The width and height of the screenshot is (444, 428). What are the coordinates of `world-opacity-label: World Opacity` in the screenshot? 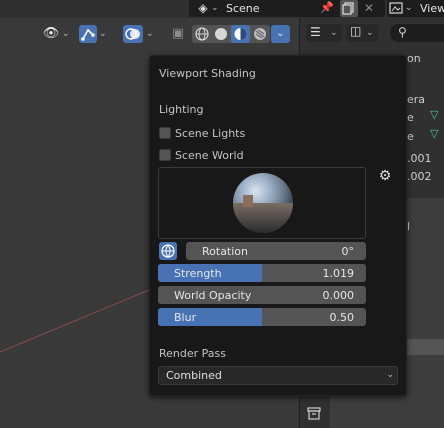 It's located at (213, 295).